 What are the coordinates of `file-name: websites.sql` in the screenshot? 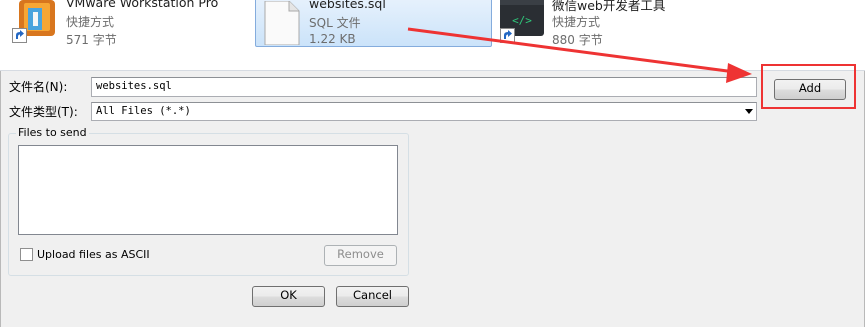 It's located at (347, 5).